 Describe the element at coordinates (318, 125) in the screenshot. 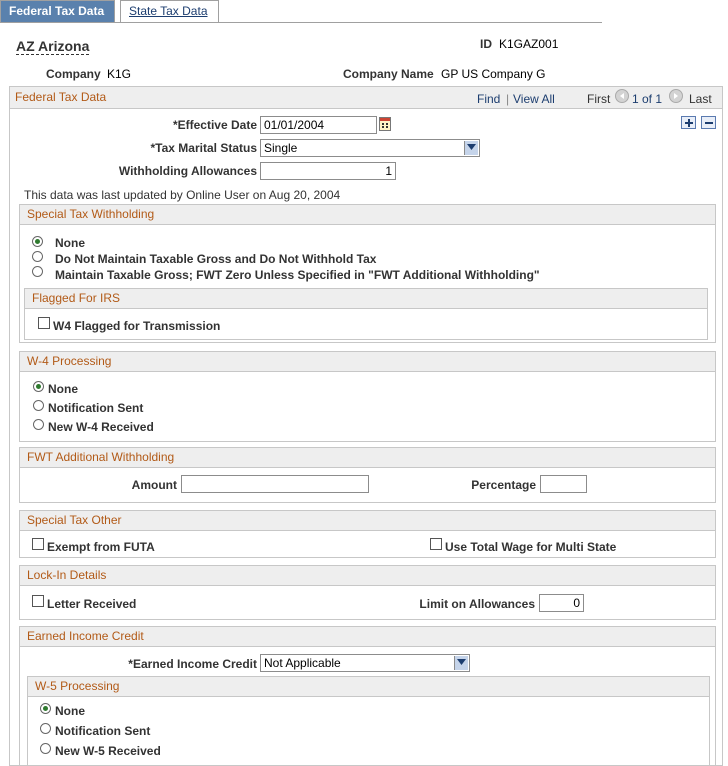

I see `effective-date-input: 01/01/2004` at that location.